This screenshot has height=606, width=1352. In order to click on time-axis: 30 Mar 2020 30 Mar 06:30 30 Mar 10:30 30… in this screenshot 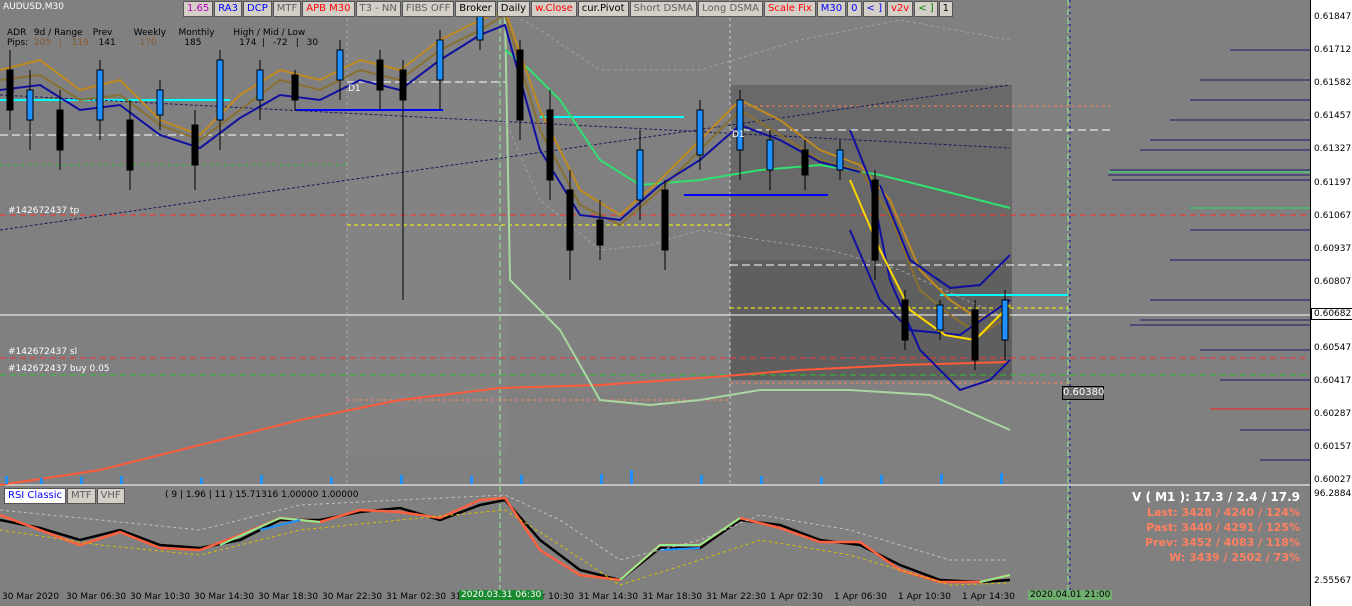, I will do `click(655, 597)`.